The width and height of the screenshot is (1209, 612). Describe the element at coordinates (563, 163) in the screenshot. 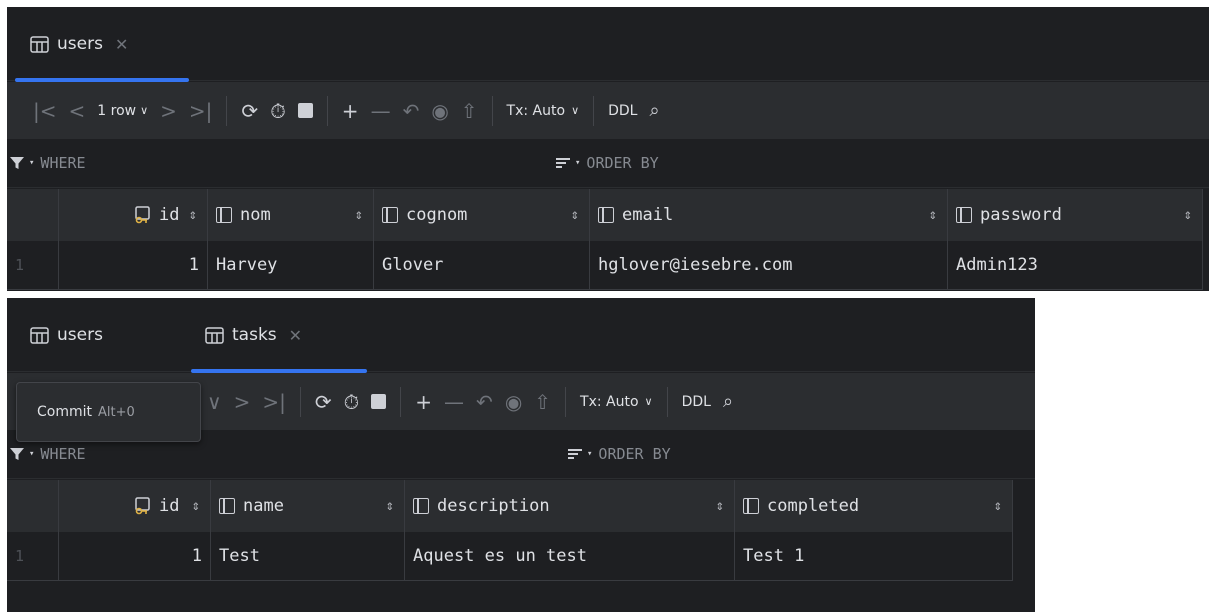

I see `sort-lines-icon` at that location.